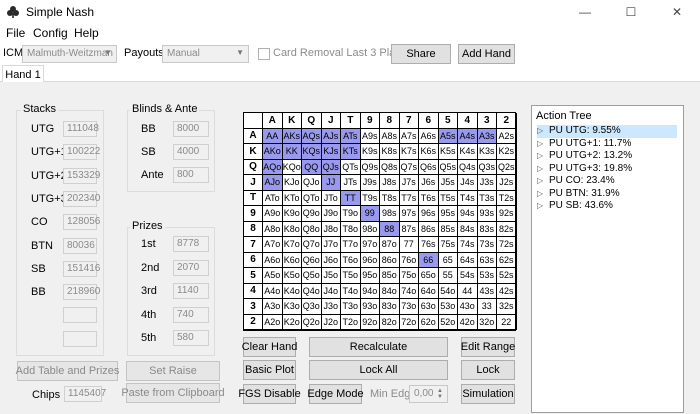 This screenshot has height=414, width=700. What do you see at coordinates (409, 276) in the screenshot?
I see `hand-cell: 75o` at bounding box center [409, 276].